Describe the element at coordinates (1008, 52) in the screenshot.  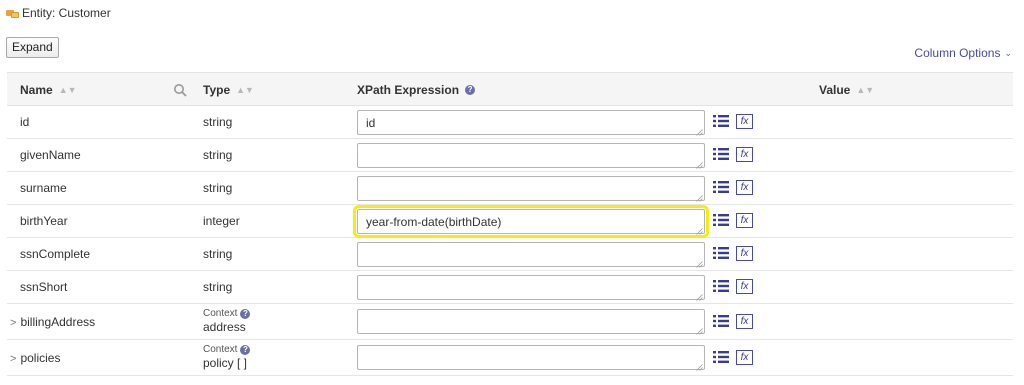
I see `chevron-down-icon: ⌄` at that location.